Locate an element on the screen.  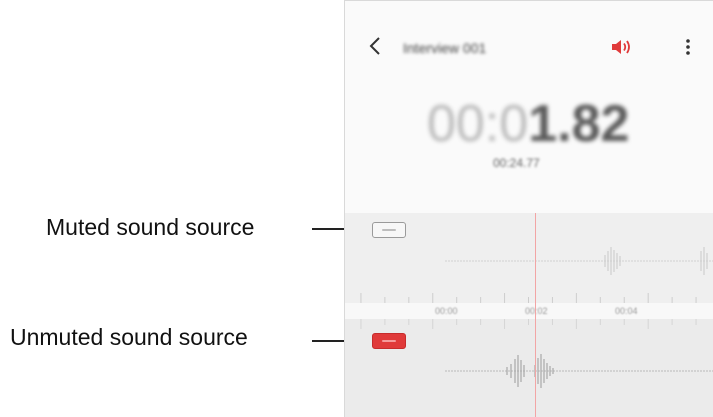
app-bar: Interview 001 is located at coordinates (529, 45).